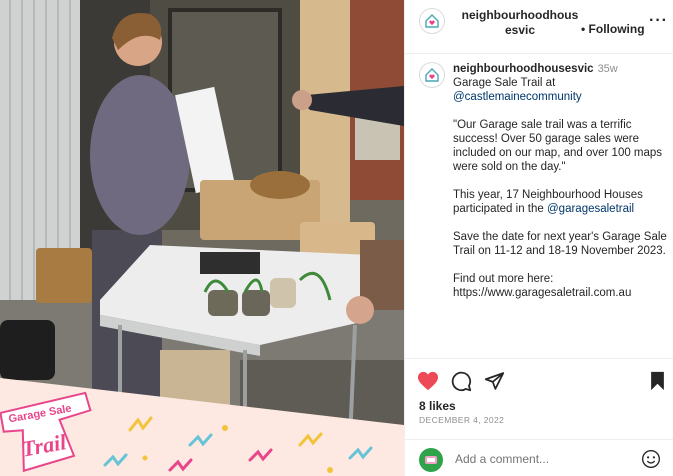 Image resolution: width=673 pixels, height=476 pixels. What do you see at coordinates (523, 69) in the screenshot?
I see `caption-username: neighbourhoodhousesvic` at bounding box center [523, 69].